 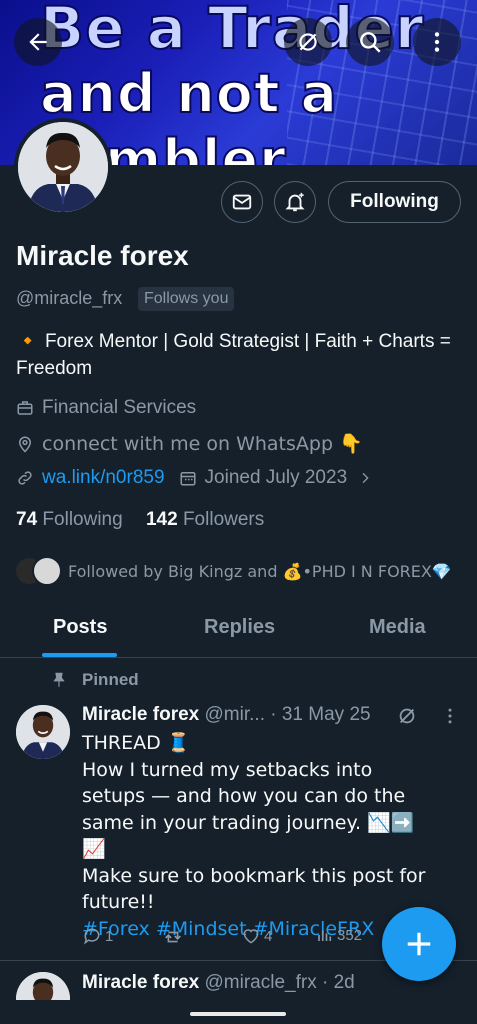 I want to click on profile-handle: @miracle_frx, so click(x=69, y=298).